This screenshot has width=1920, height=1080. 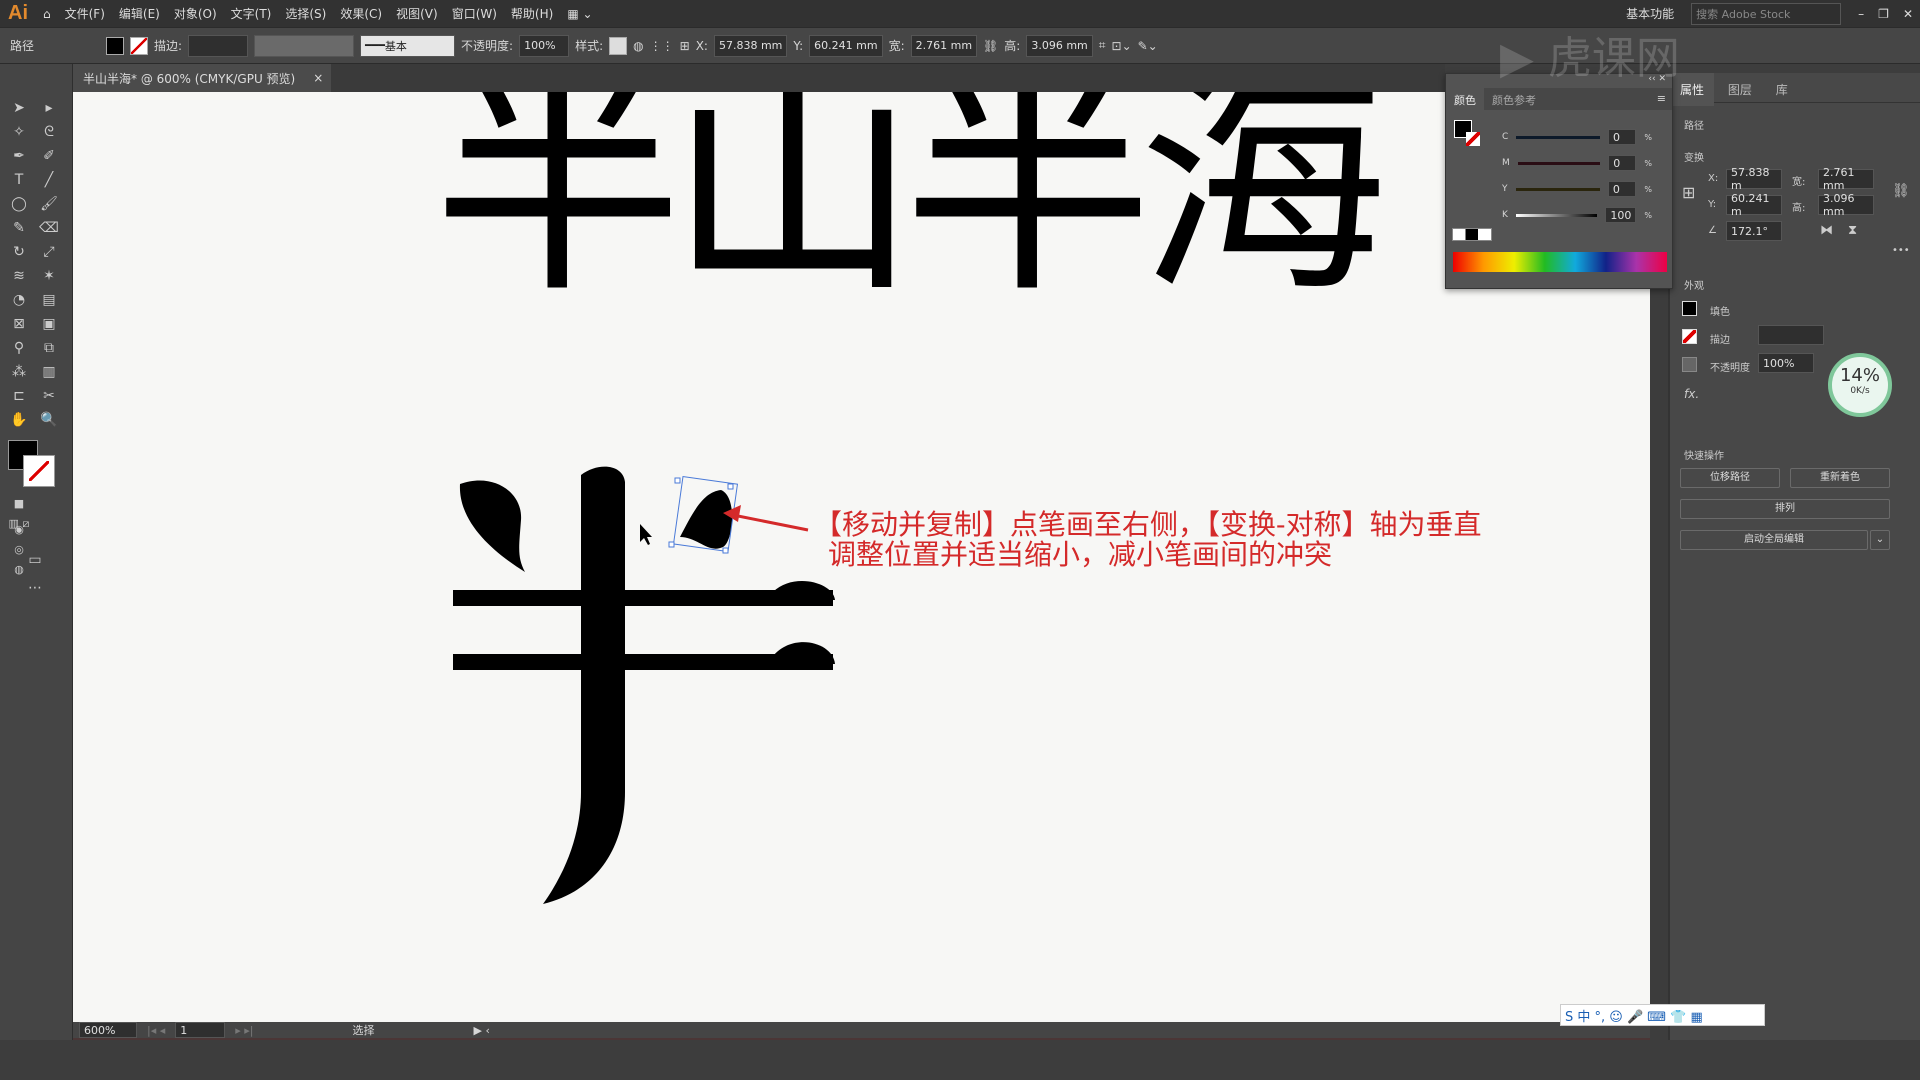 I want to click on draw-mode-icons: ◉ ◎ ◍, so click(x=19, y=548).